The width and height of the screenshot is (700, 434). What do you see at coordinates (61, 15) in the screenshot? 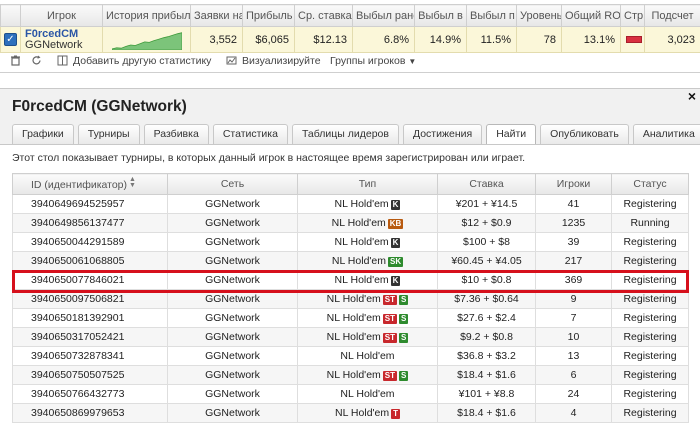
I see `stats-column-header: Игрок` at bounding box center [61, 15].